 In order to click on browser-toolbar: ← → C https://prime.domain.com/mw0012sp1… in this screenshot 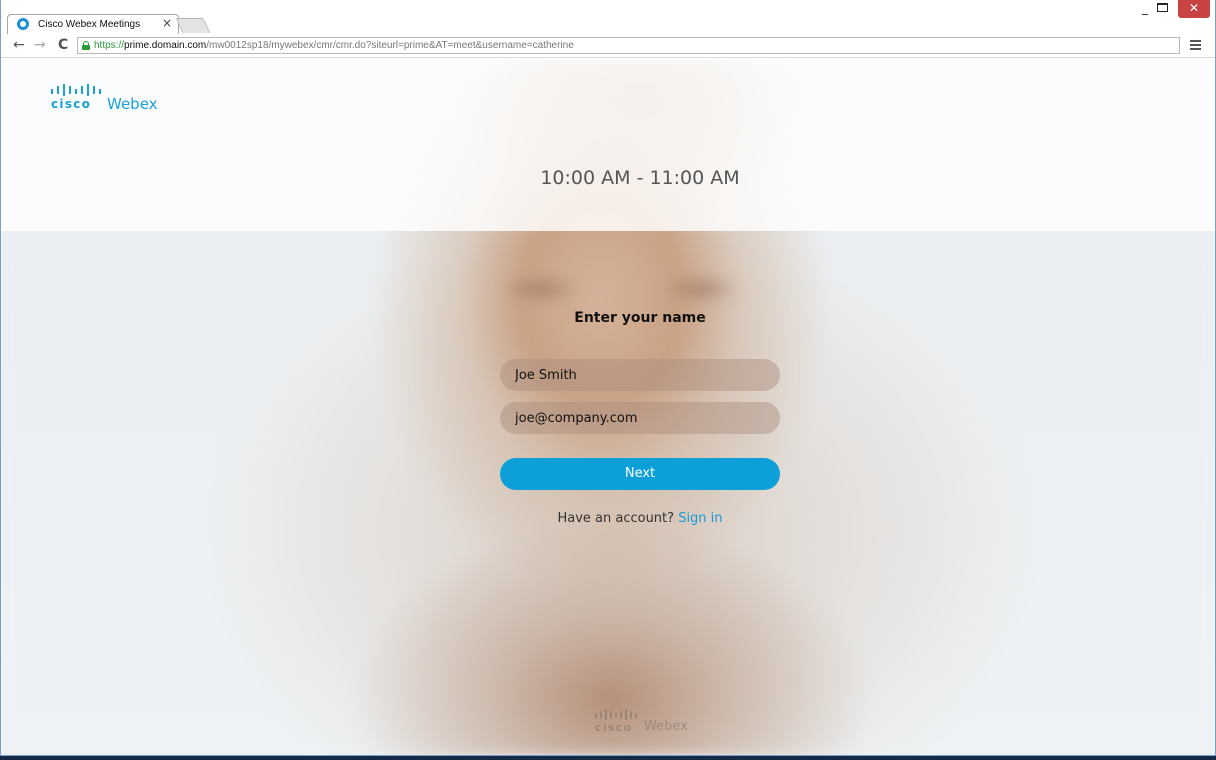, I will do `click(608, 46)`.